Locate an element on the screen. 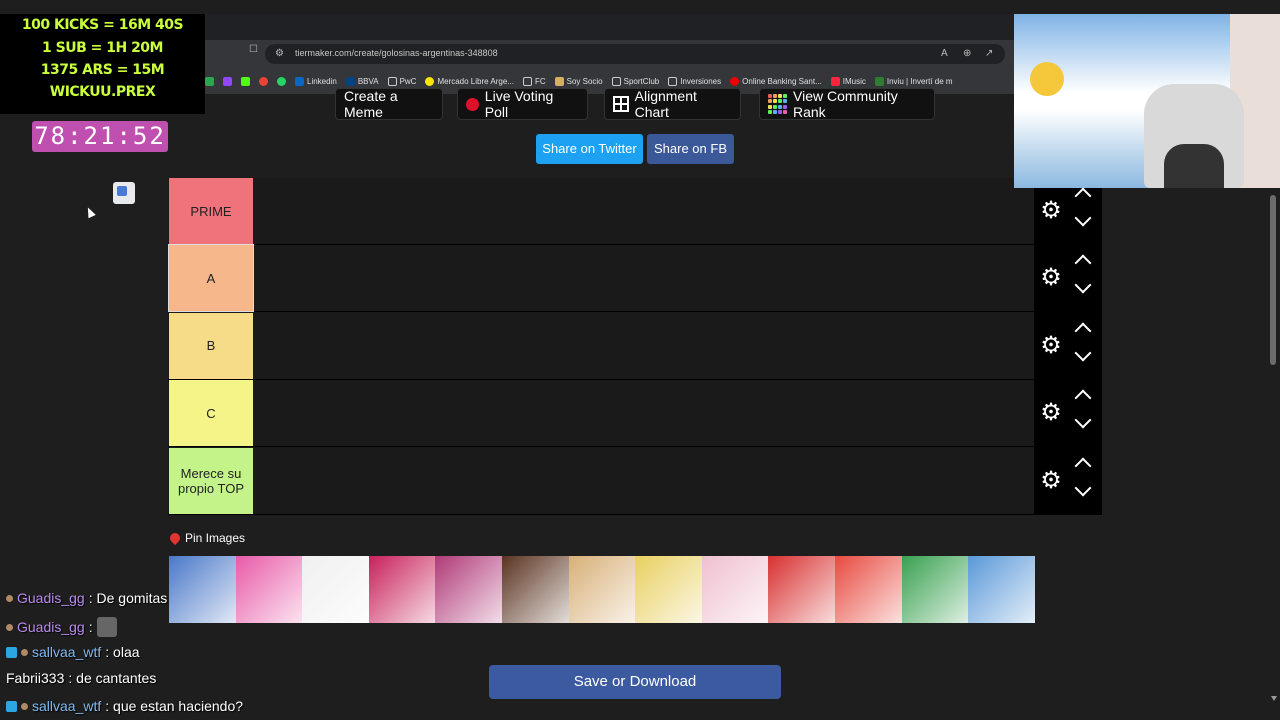  chat-message: sallvaa_wtf: que estan haciendo? is located at coordinates (124, 706).